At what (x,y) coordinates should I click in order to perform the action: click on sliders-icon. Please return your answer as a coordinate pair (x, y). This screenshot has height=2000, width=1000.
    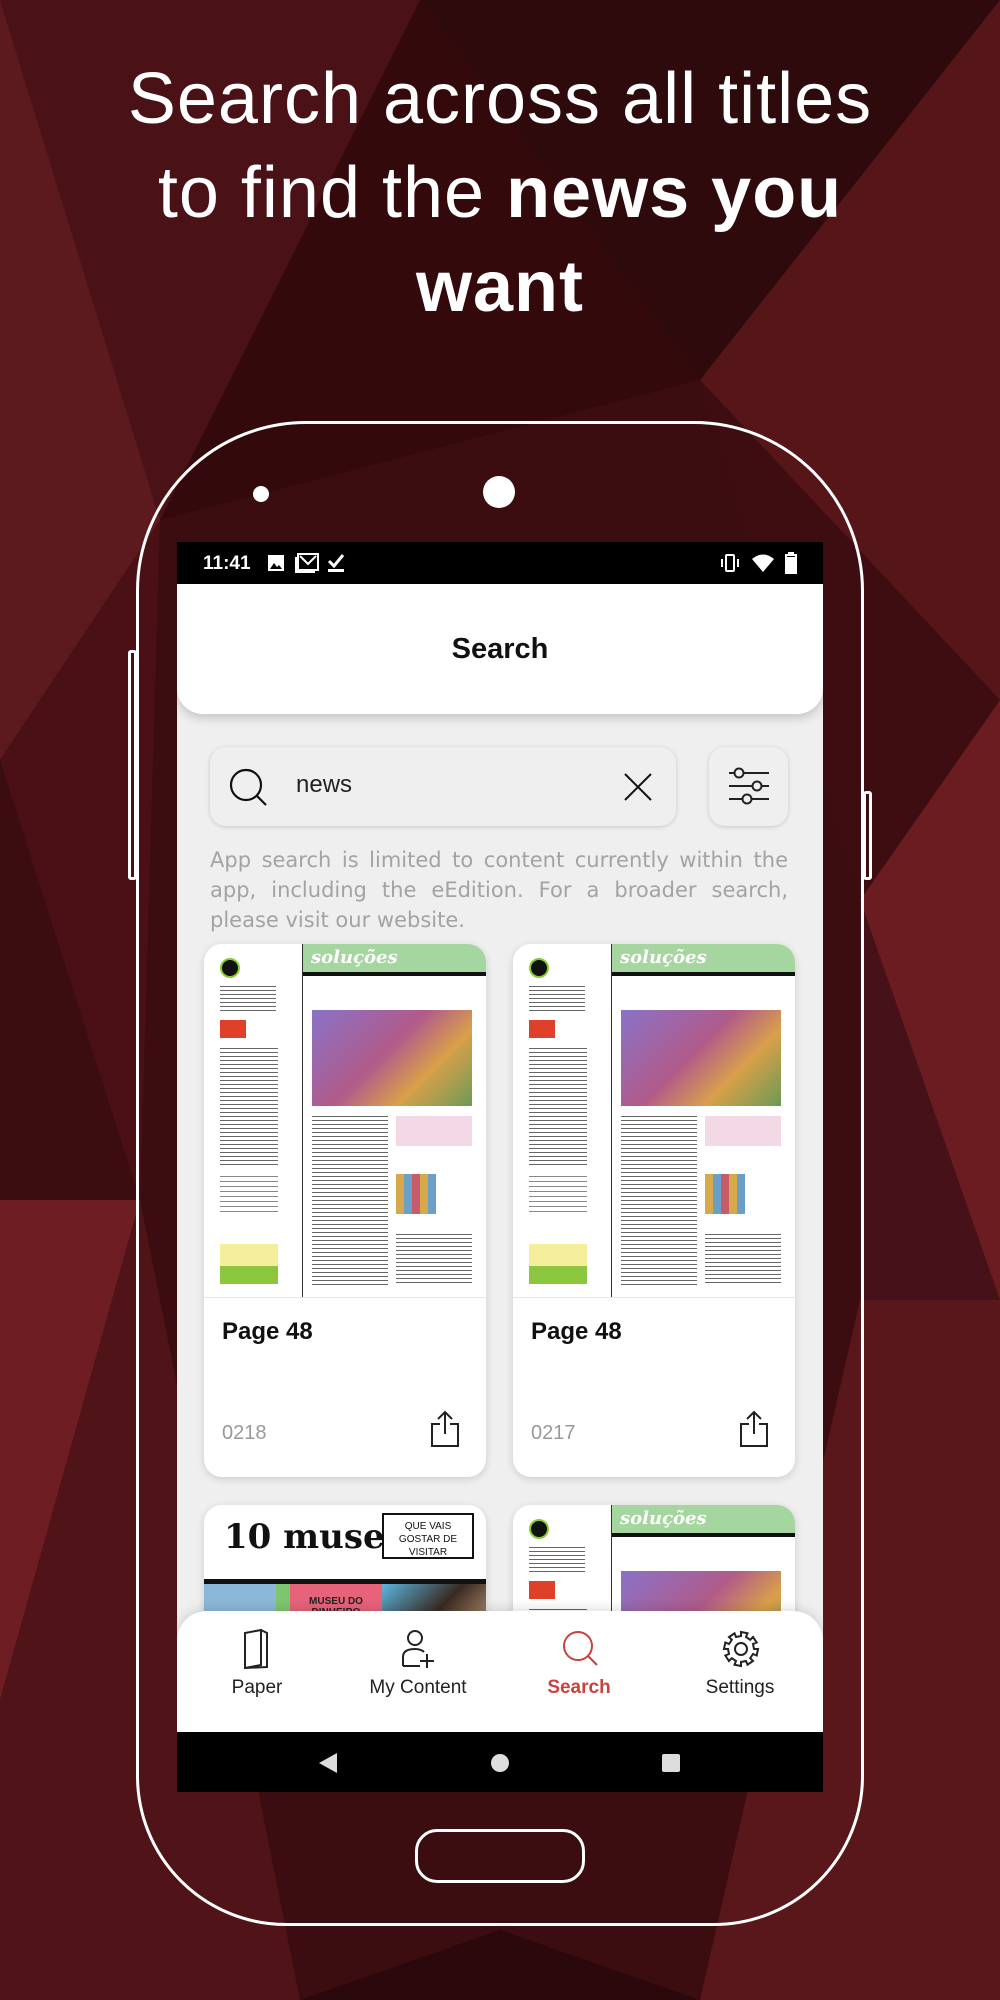
    Looking at the image, I should click on (749, 786).